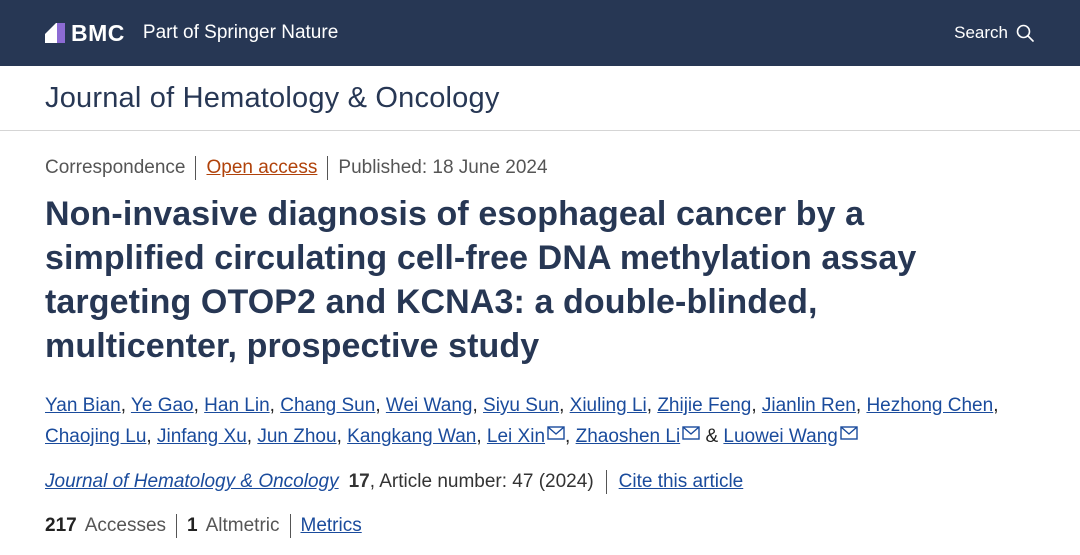 This screenshot has height=555, width=1080. Describe the element at coordinates (443, 167) in the screenshot. I see `published-date: Published: 18 June 2024` at that location.